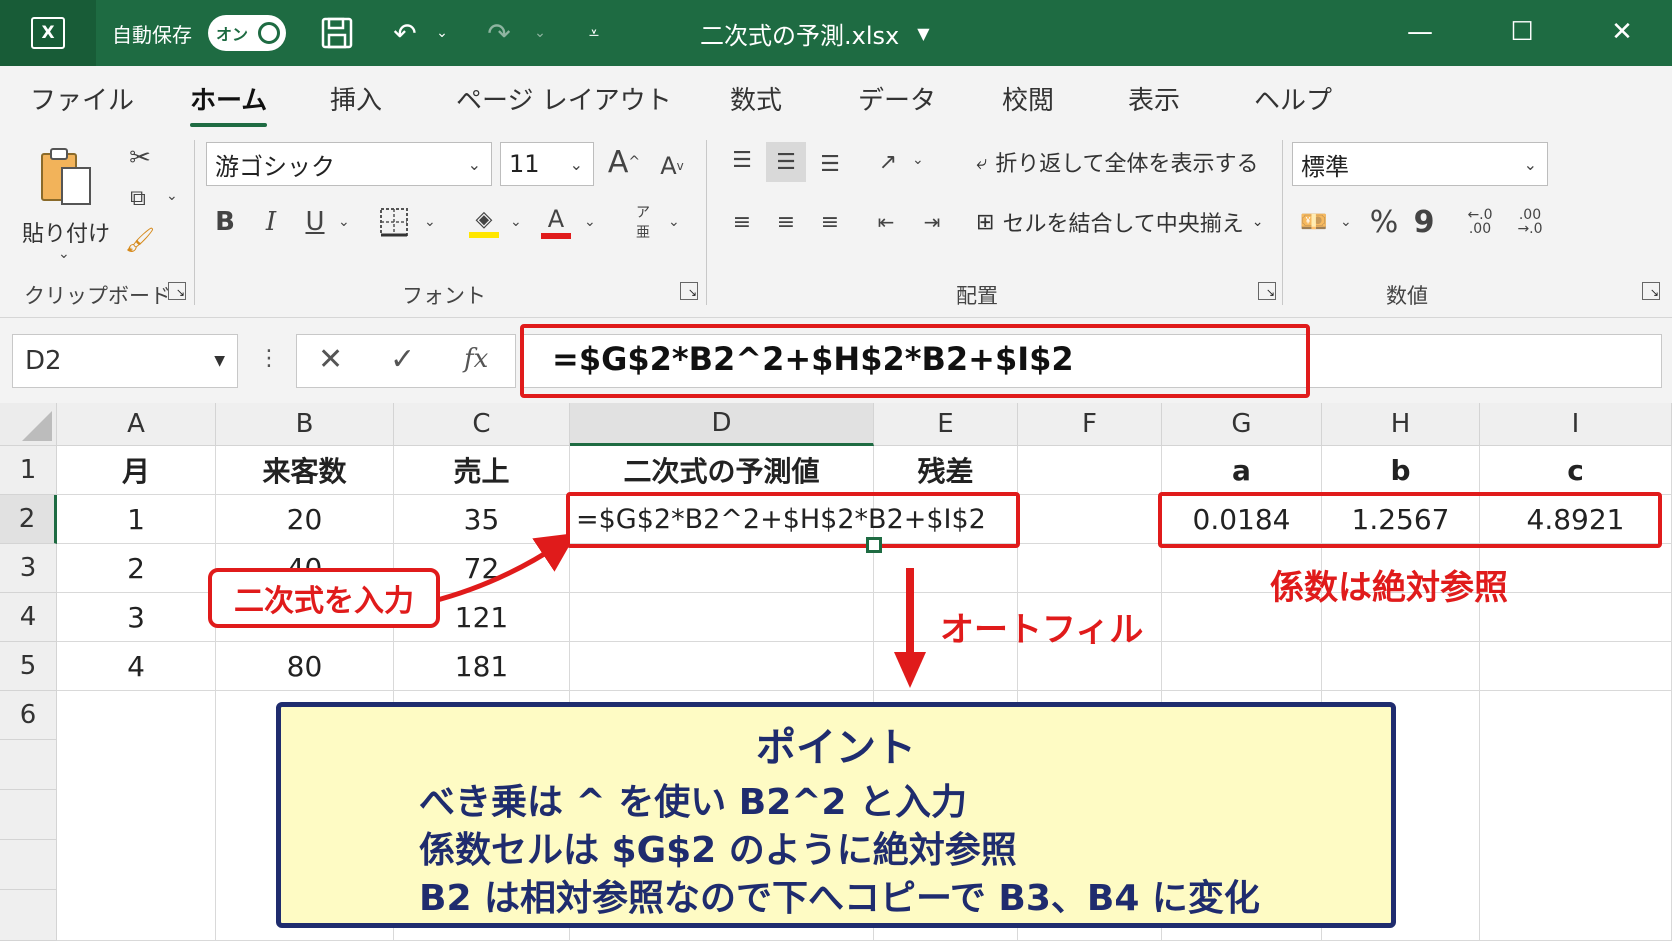  I want to click on cell-a4: 3, so click(136, 617).